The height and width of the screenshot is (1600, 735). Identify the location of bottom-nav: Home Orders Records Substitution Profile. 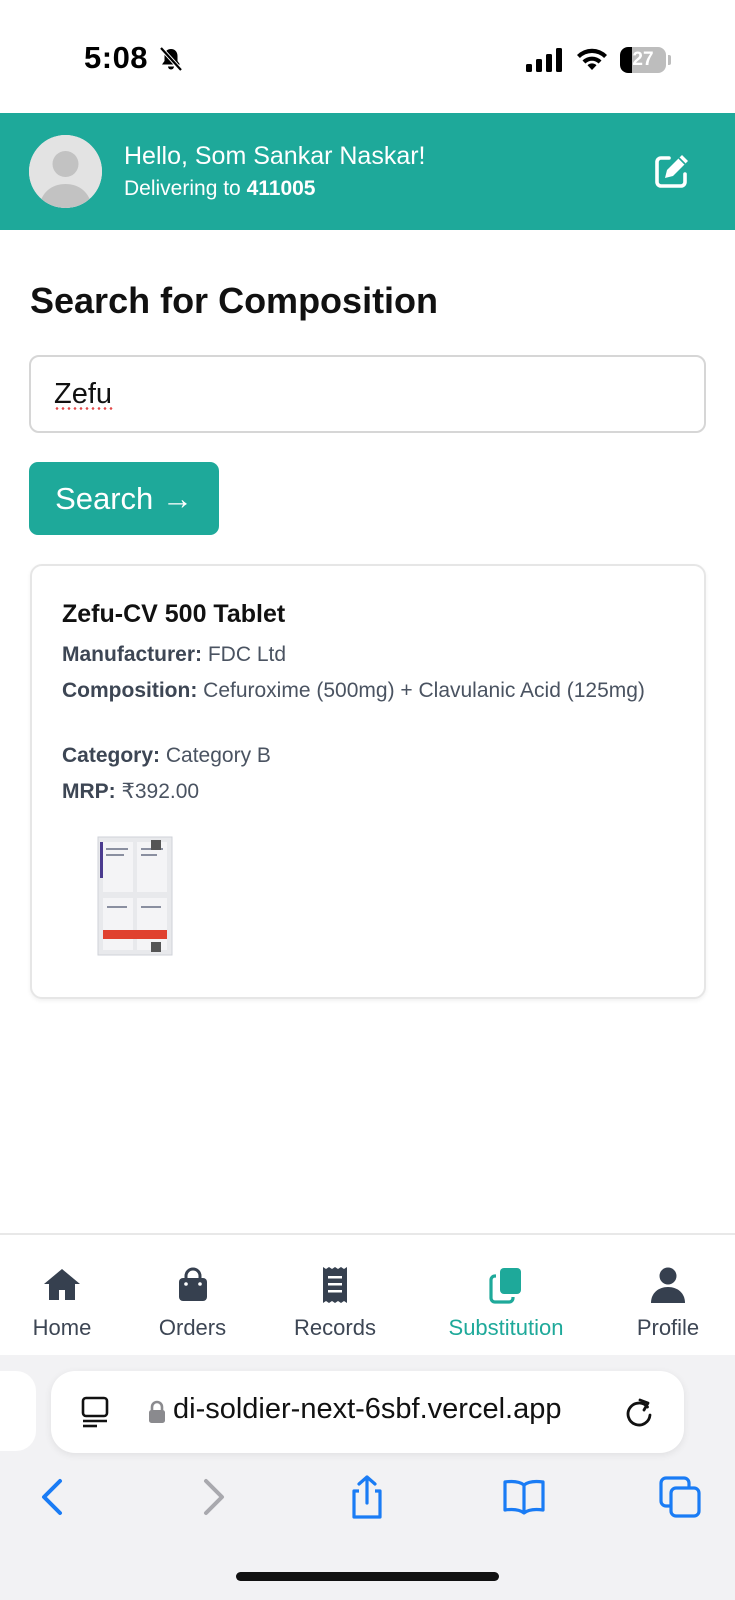
(367, 1294).